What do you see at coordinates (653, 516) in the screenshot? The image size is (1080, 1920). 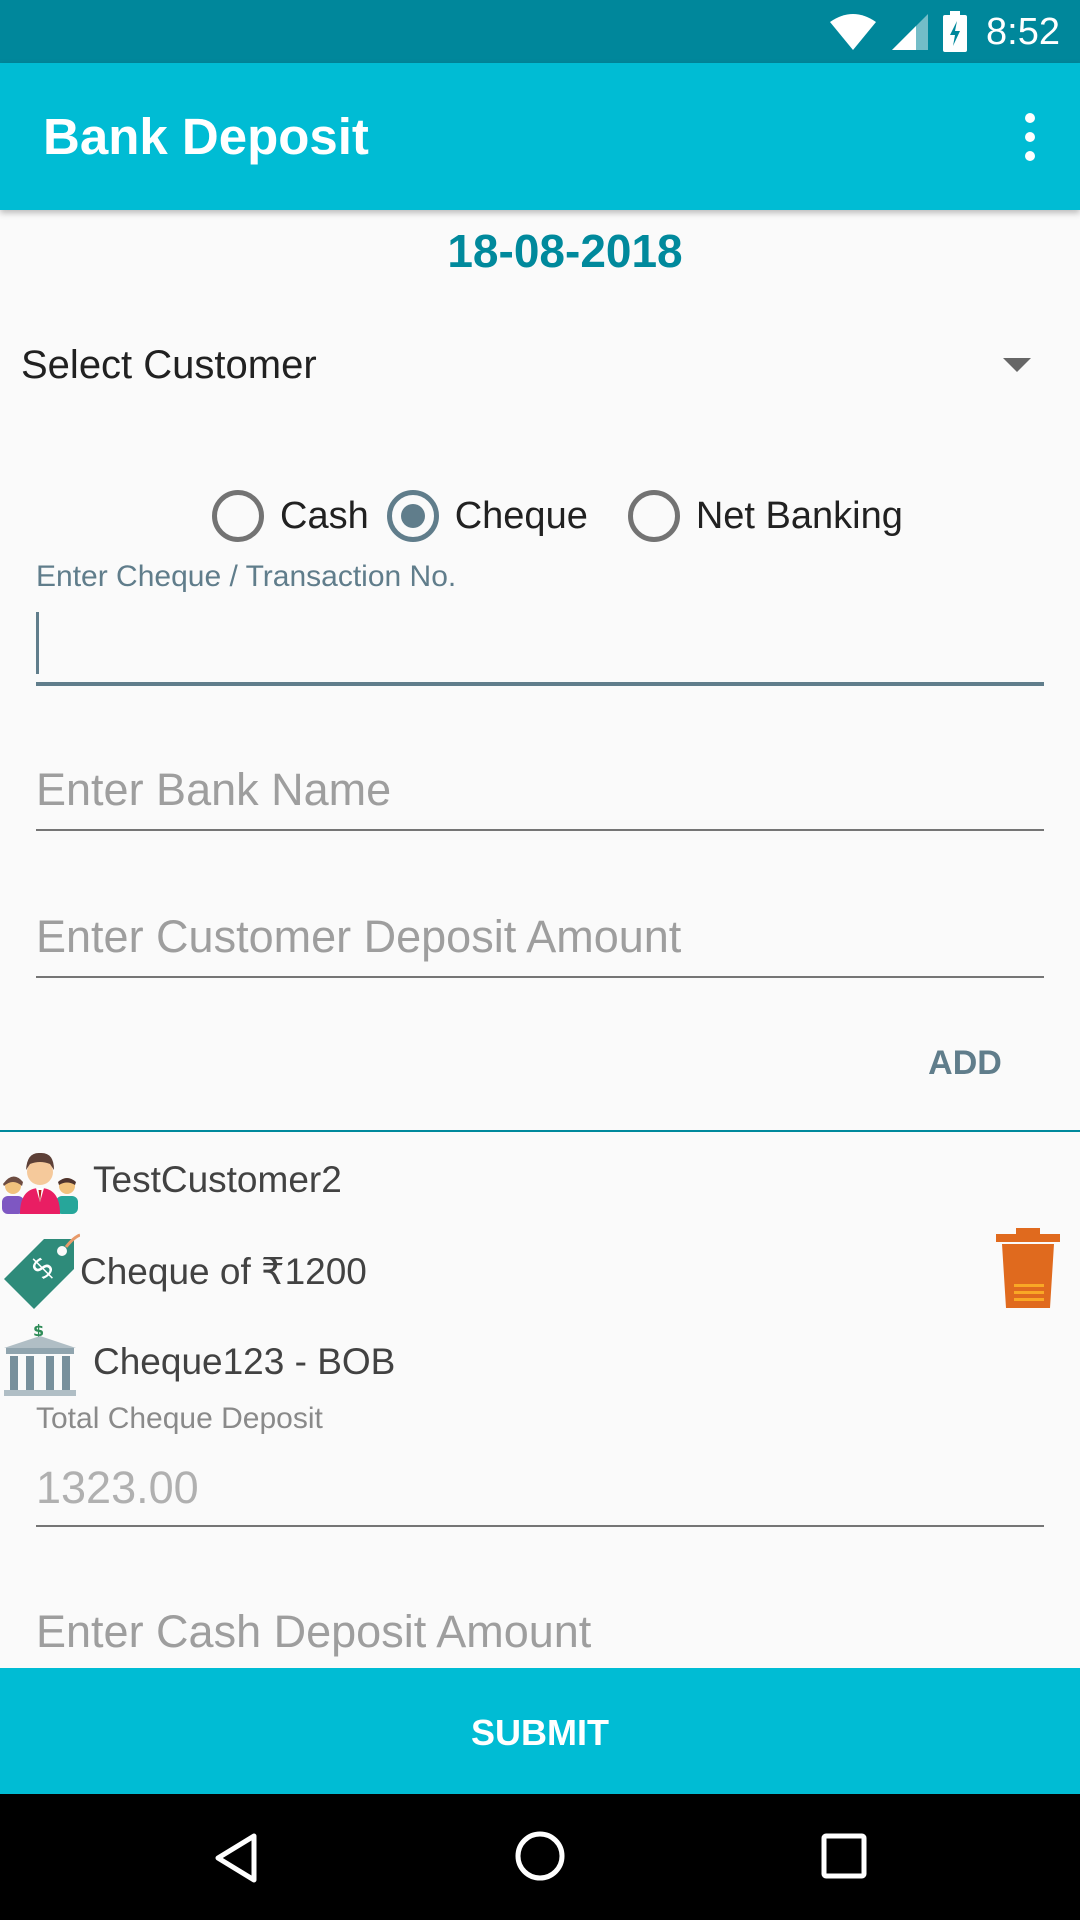 I see `radio-net-banking-circle` at bounding box center [653, 516].